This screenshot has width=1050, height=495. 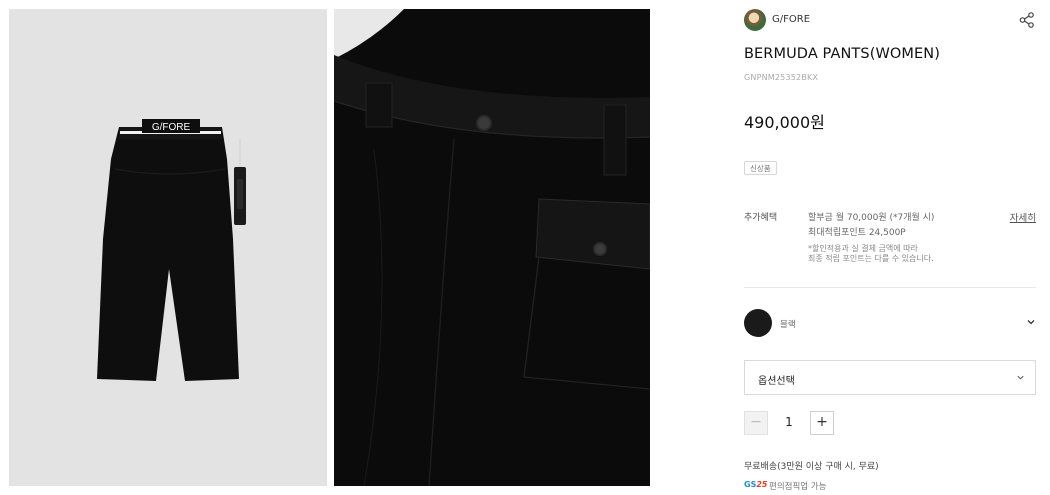 What do you see at coordinates (761, 218) in the screenshot?
I see `benefits-label: 추가혜택` at bounding box center [761, 218].